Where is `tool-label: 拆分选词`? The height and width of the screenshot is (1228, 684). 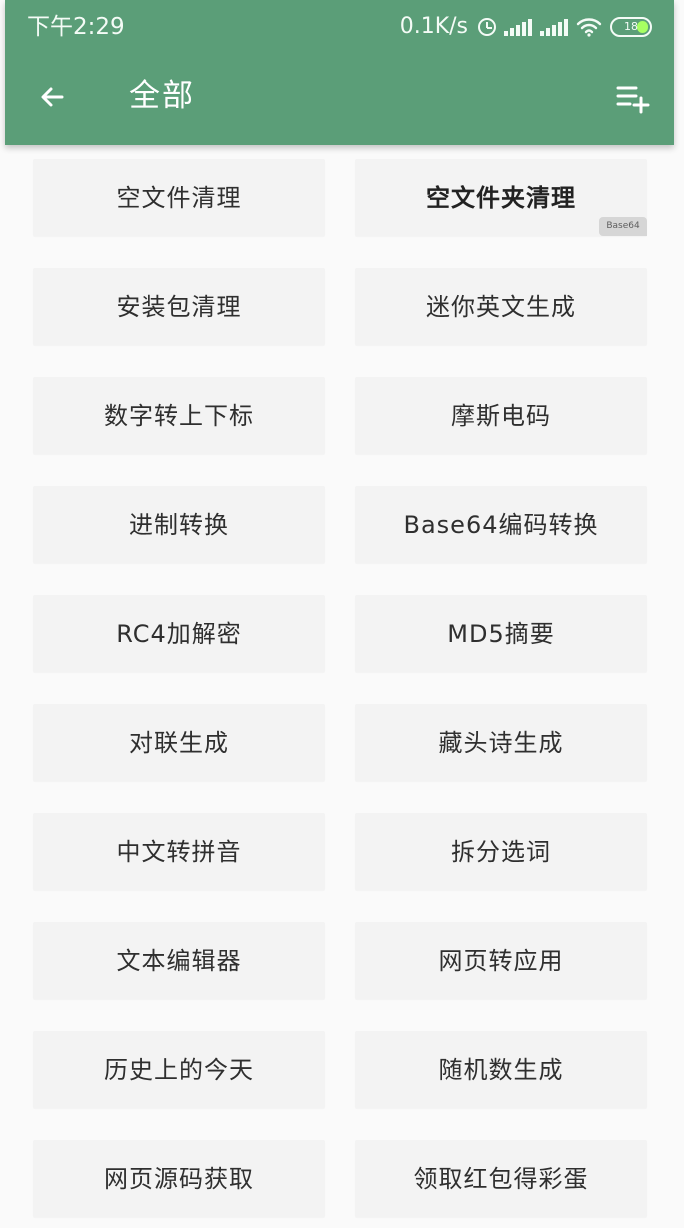 tool-label: 拆分选词 is located at coordinates (501, 851).